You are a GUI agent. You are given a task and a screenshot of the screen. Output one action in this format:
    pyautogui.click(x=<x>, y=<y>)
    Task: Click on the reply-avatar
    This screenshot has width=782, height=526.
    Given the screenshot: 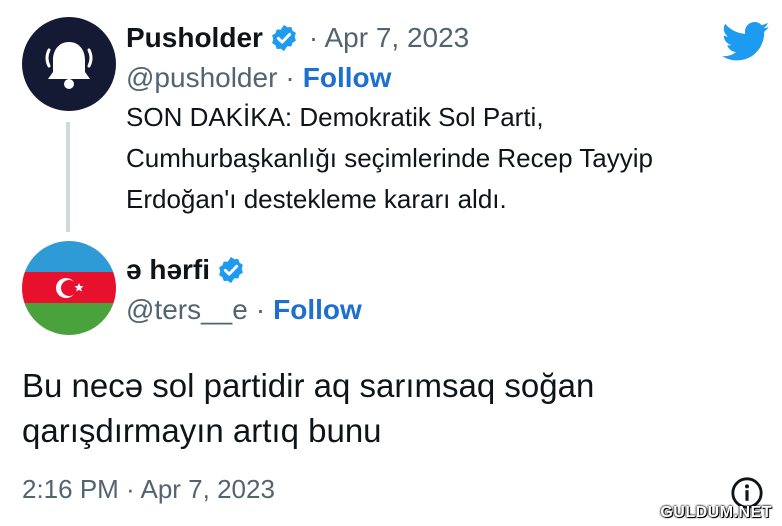 What is the action you would take?
    pyautogui.click(x=69, y=288)
    